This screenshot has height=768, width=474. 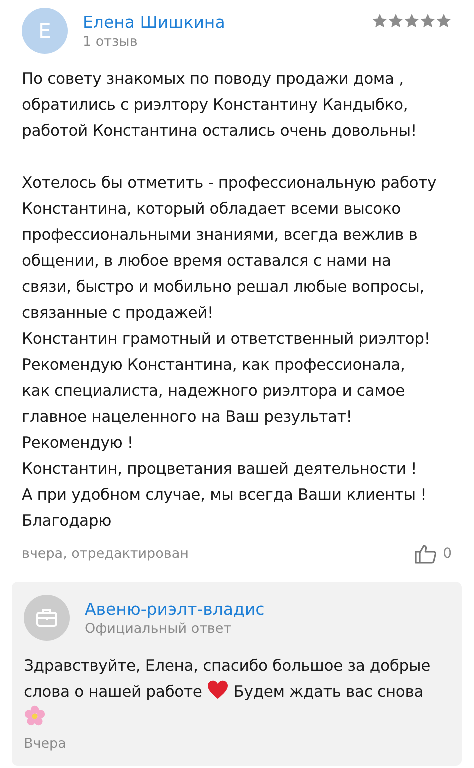 I want to click on like-count: 0, so click(x=447, y=554).